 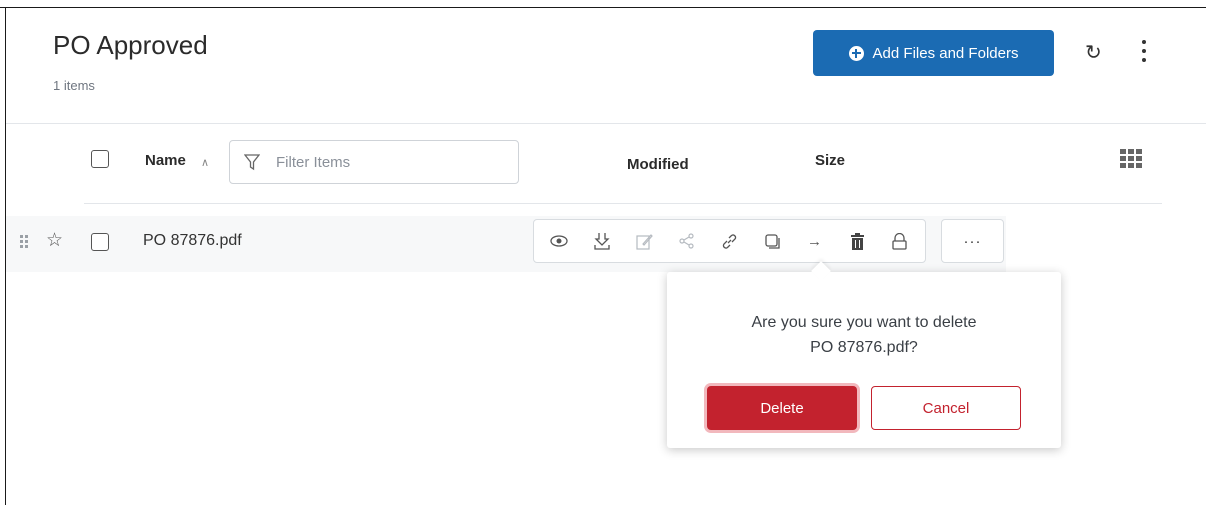 What do you see at coordinates (972, 241) in the screenshot?
I see `more-actions-button: ···` at bounding box center [972, 241].